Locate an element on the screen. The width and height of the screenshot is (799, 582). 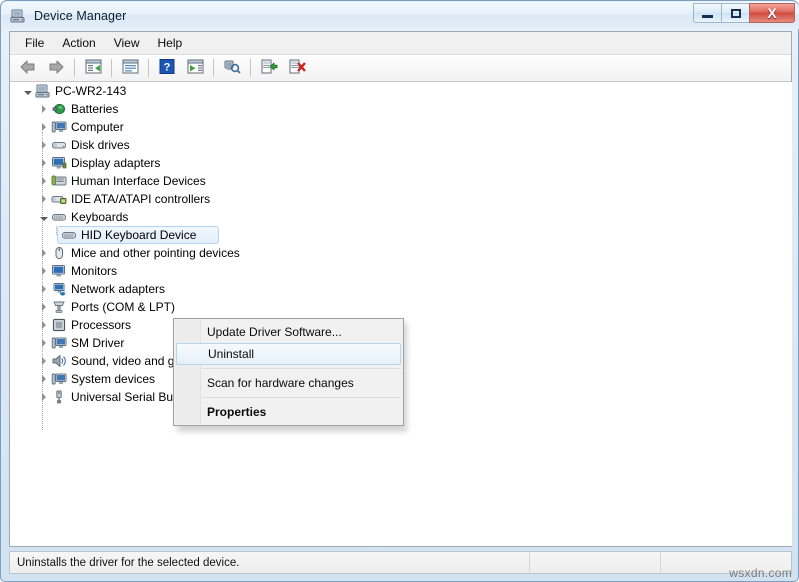
expand-toggle-disk-drives is located at coordinates (44, 145).